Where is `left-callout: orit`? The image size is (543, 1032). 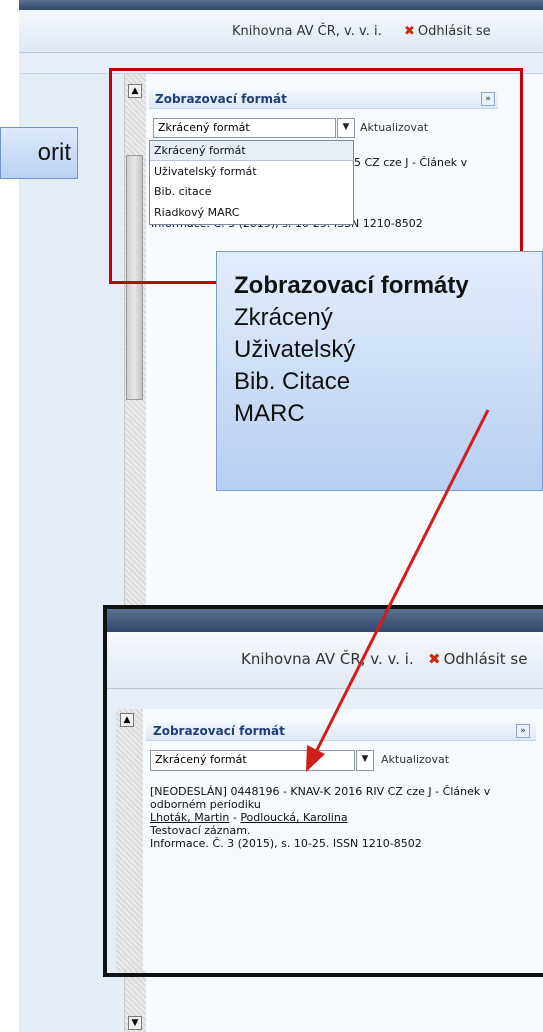 left-callout: orit is located at coordinates (39, 153).